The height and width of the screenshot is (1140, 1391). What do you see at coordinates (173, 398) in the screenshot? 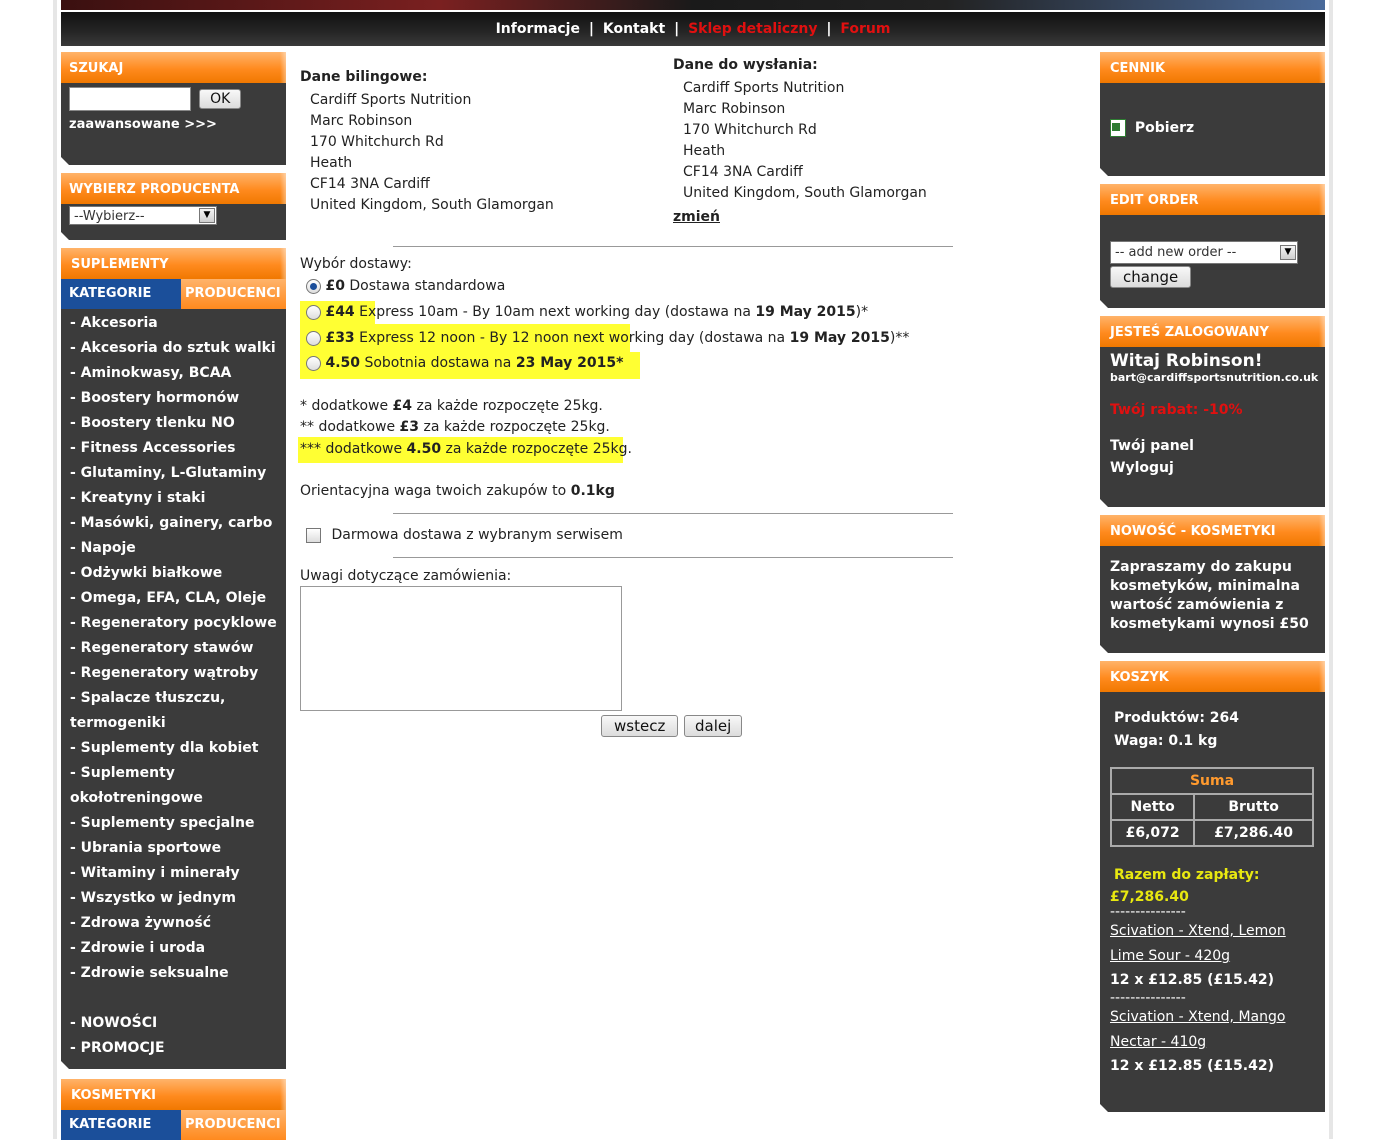
I see `category-item: - Boostery hormonów` at bounding box center [173, 398].